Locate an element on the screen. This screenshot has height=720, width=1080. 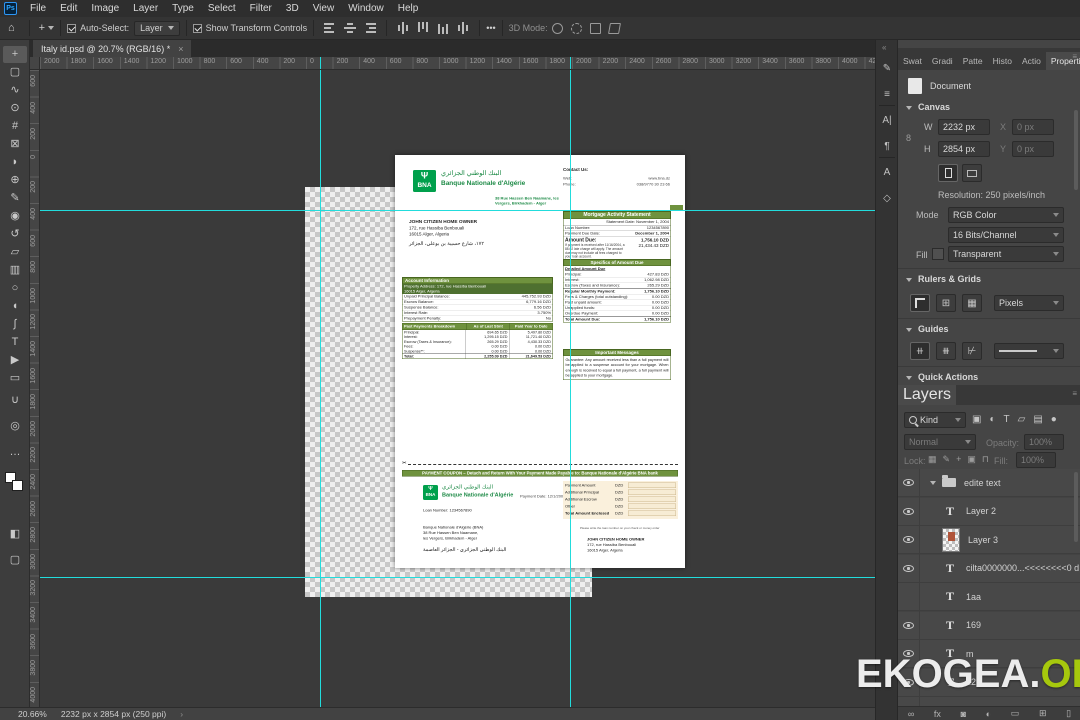
tab-layers: Layers is located at coordinates (927, 395).